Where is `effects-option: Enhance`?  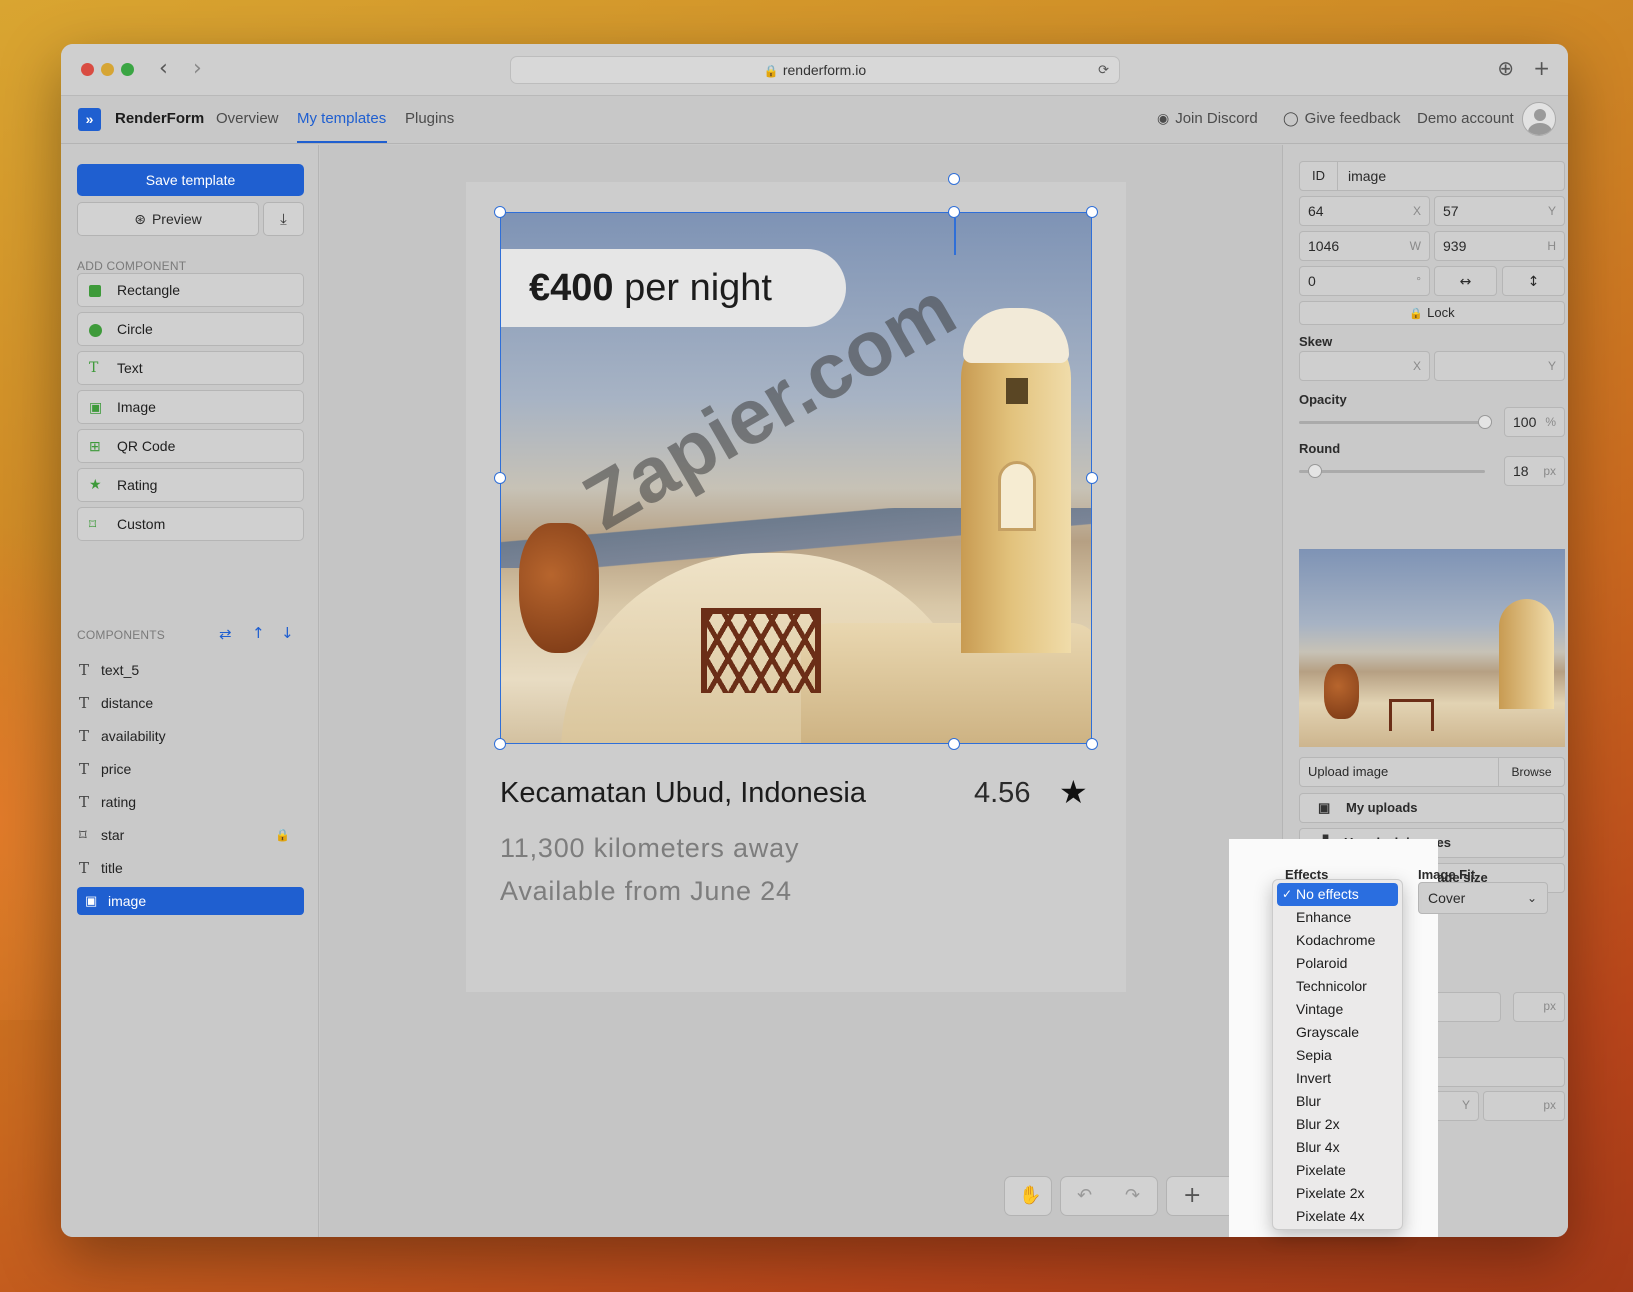 effects-option: Enhance is located at coordinates (1337, 917).